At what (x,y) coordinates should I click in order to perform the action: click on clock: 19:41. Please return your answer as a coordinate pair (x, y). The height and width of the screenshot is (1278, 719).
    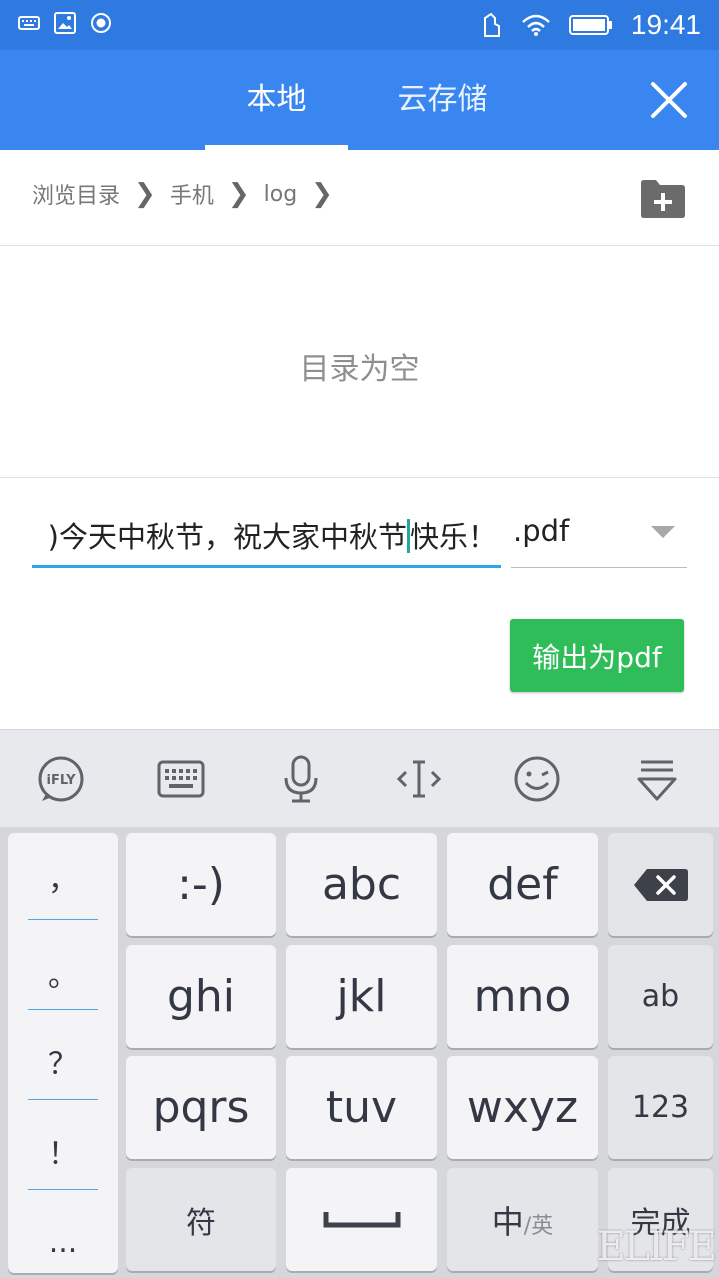
    Looking at the image, I should click on (665, 24).